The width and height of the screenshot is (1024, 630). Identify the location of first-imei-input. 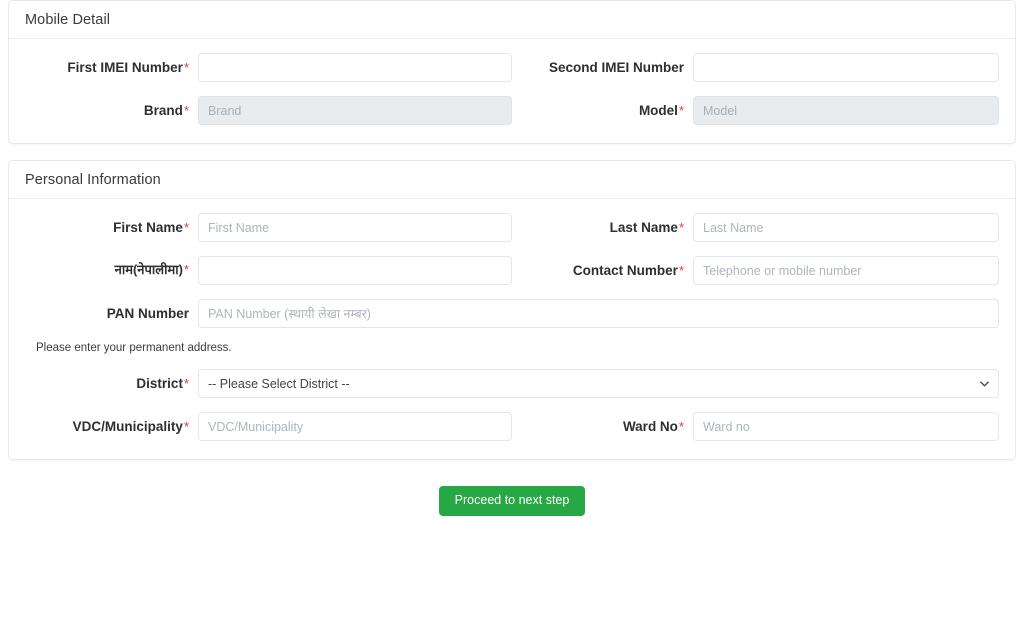
(355, 67).